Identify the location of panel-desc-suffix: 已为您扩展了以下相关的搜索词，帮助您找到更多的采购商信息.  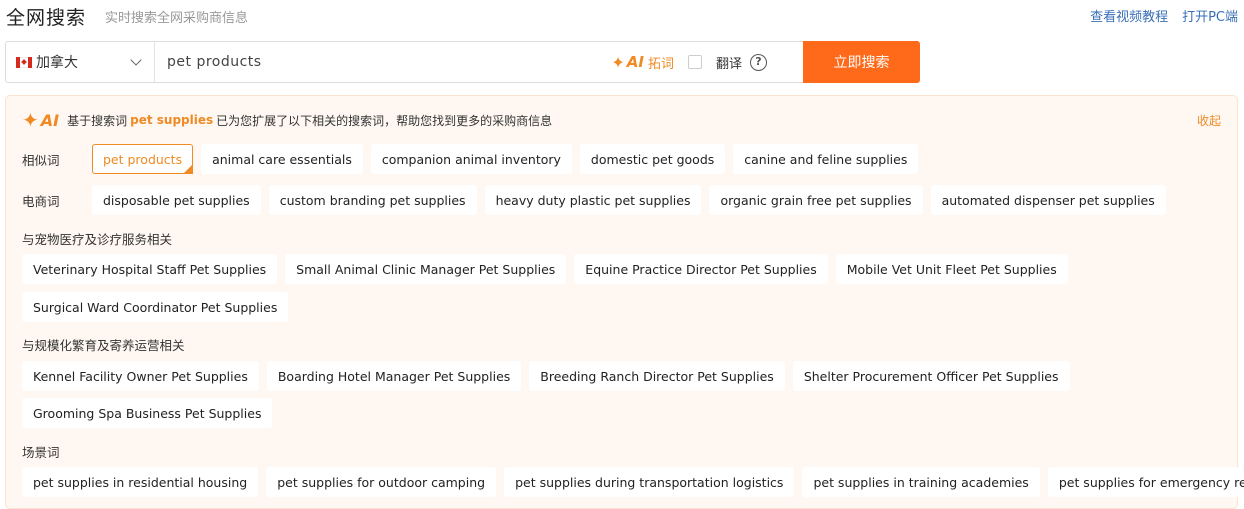
(384, 120).